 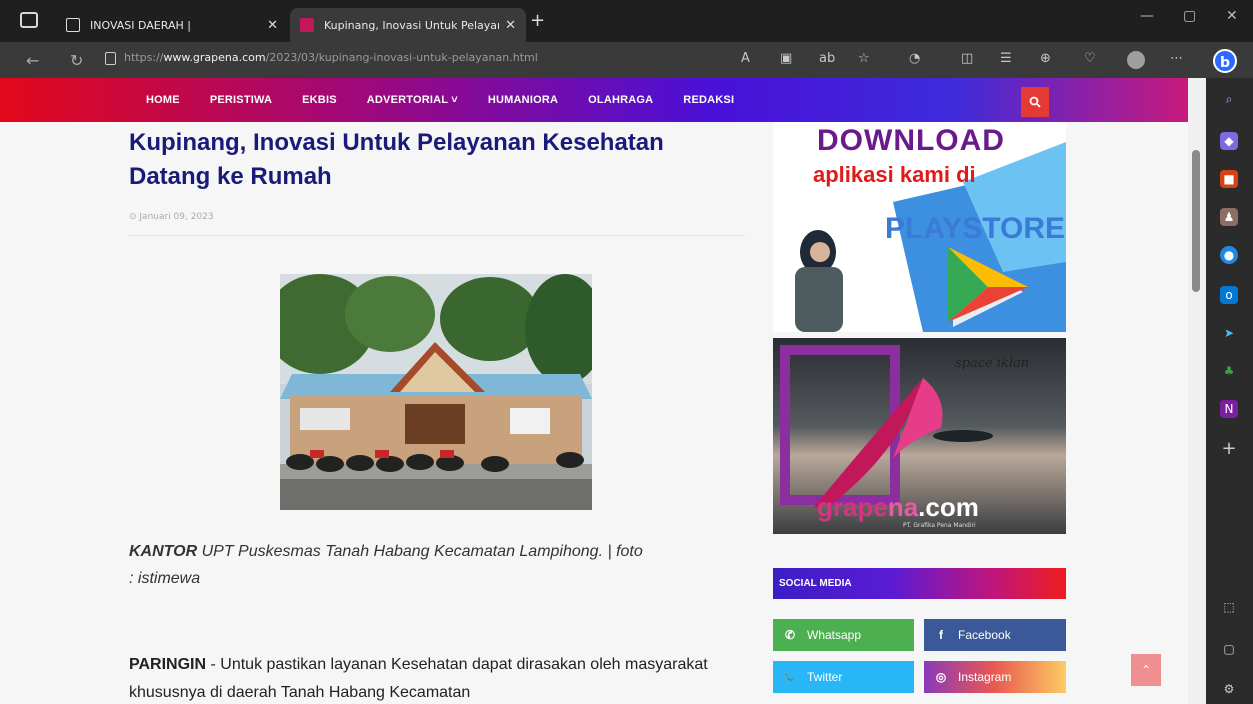 What do you see at coordinates (843, 677) in the screenshot?
I see `twitter-button: 🐦 Twitter` at bounding box center [843, 677].